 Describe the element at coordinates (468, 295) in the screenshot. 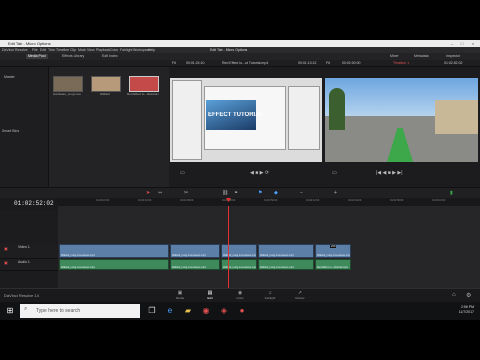

I see `gear-icon: ⚙` at that location.